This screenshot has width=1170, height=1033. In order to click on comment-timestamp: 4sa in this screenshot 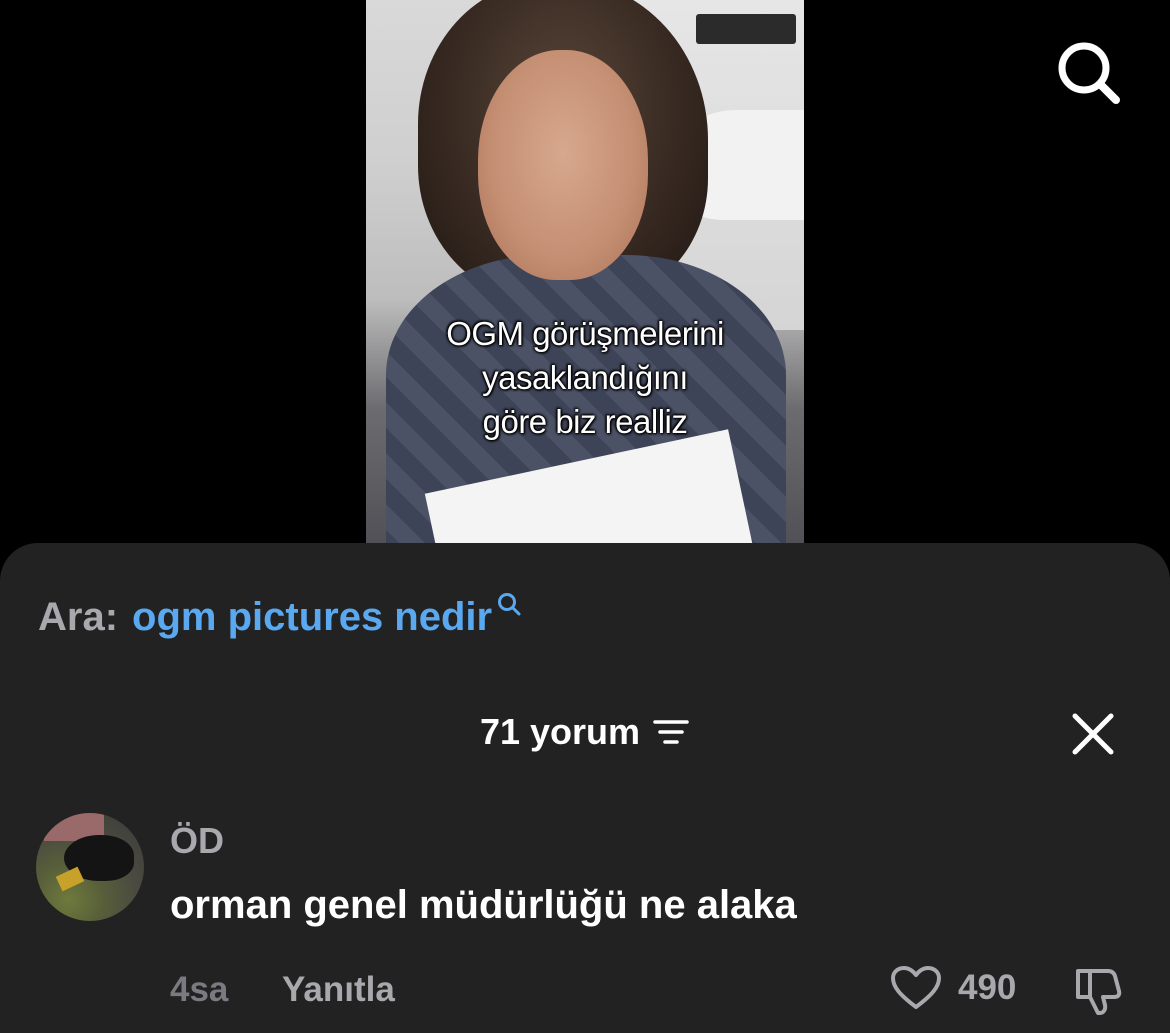, I will do `click(199, 989)`.